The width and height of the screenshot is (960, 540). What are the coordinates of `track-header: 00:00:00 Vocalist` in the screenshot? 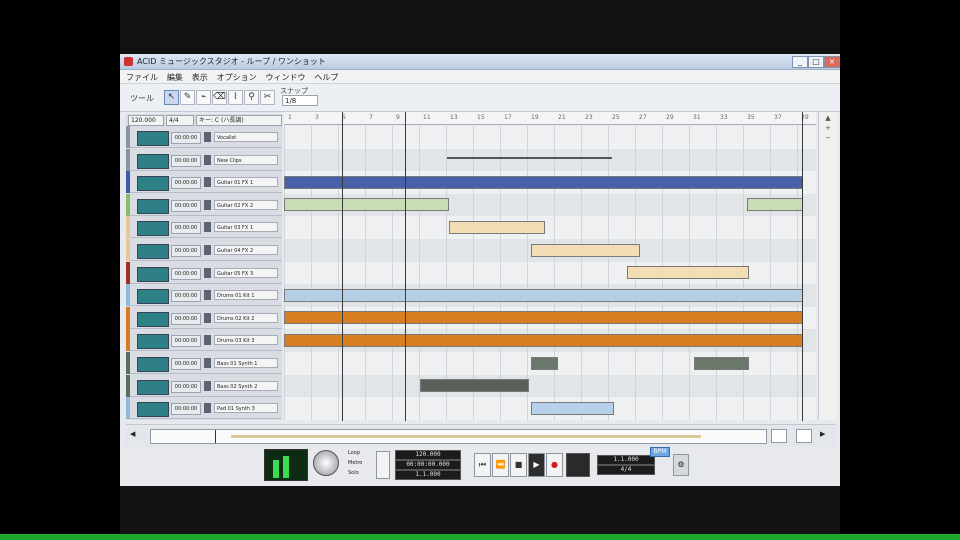 It's located at (204, 137).